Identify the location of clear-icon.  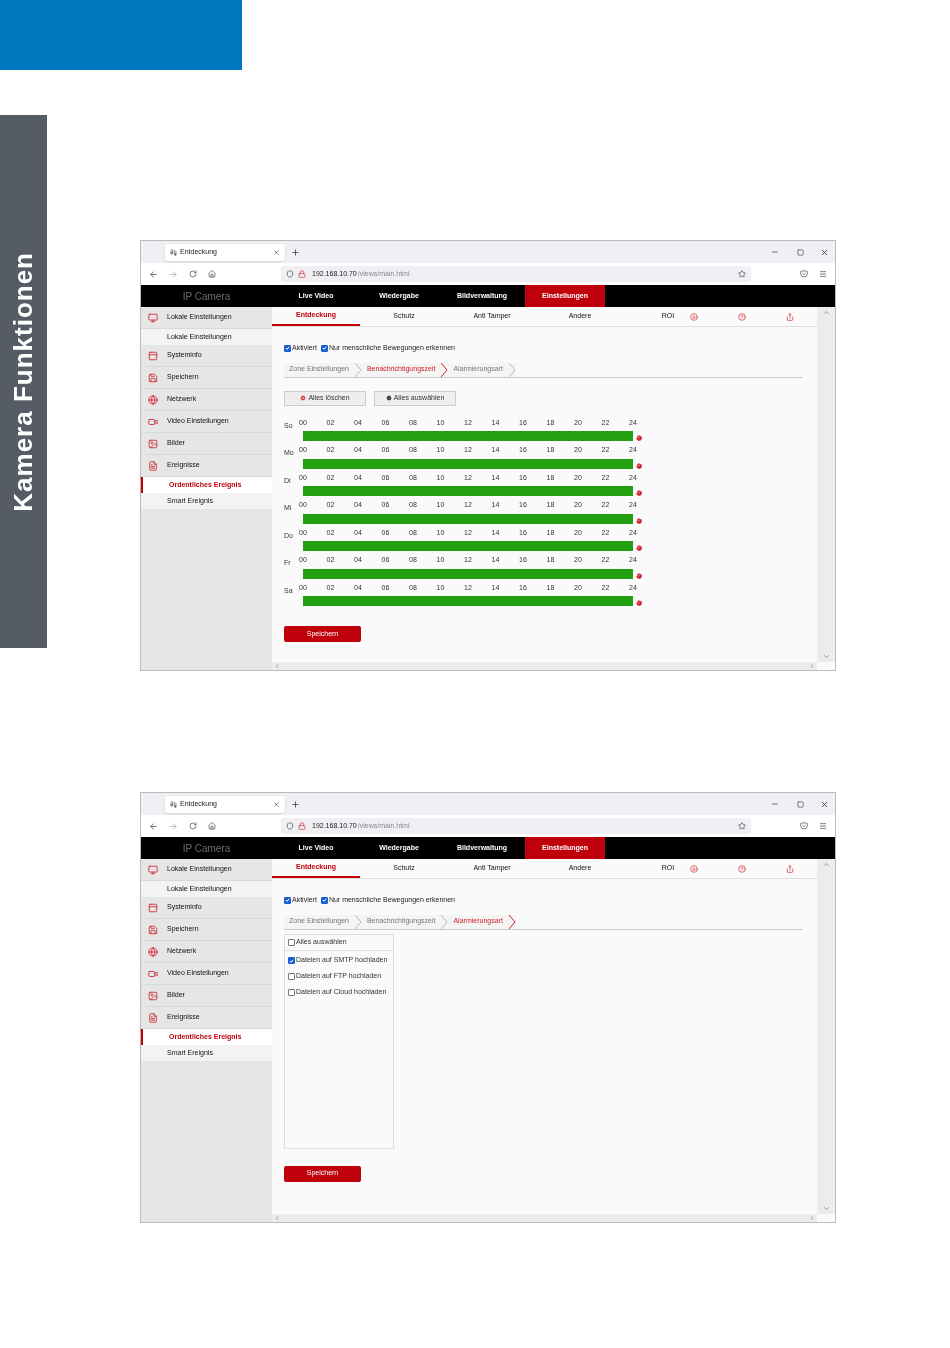
(303, 398).